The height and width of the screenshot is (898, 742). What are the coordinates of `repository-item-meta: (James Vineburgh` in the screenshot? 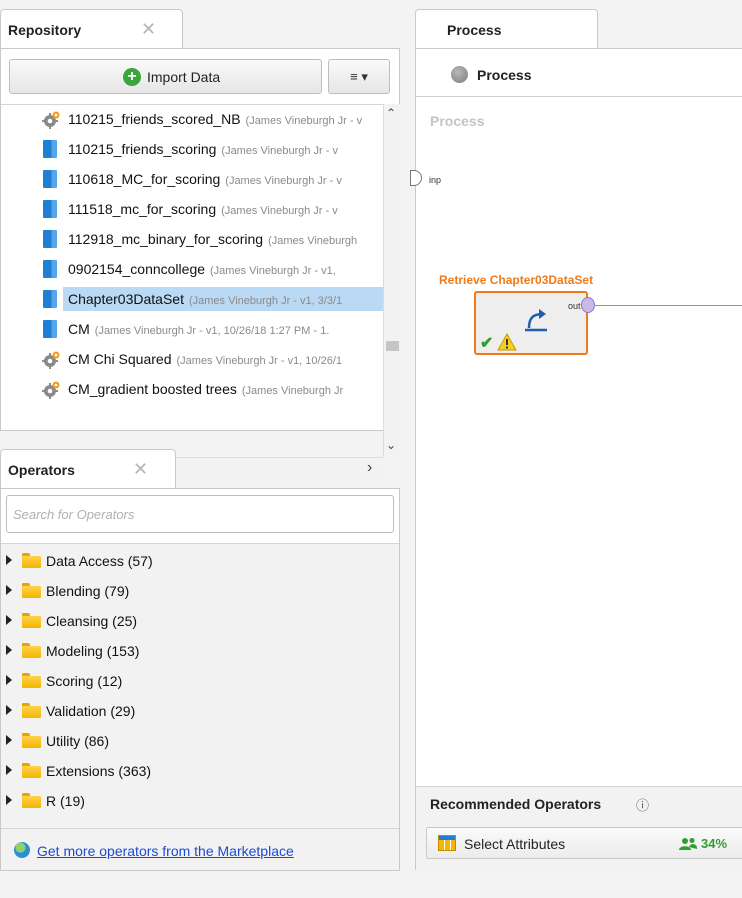 It's located at (313, 241).